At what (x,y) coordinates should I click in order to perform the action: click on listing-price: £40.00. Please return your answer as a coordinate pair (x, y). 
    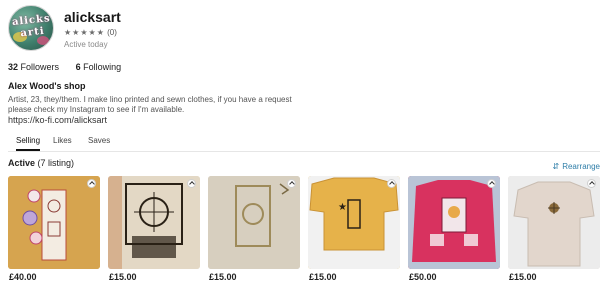
    Looking at the image, I should click on (23, 277).